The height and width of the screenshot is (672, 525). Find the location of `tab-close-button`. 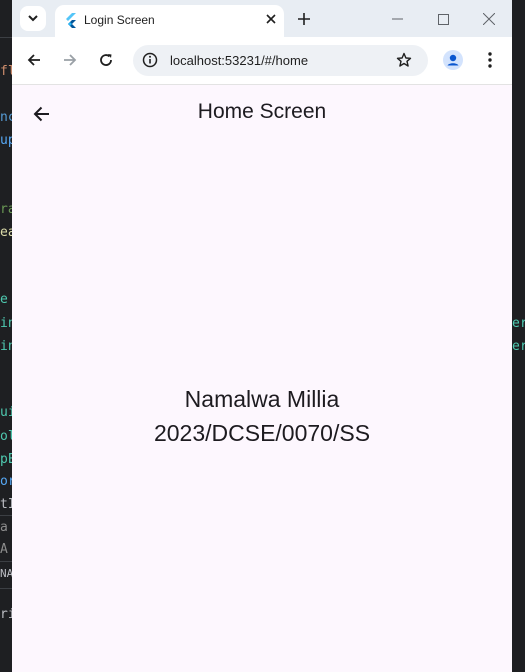

tab-close-button is located at coordinates (271, 19).